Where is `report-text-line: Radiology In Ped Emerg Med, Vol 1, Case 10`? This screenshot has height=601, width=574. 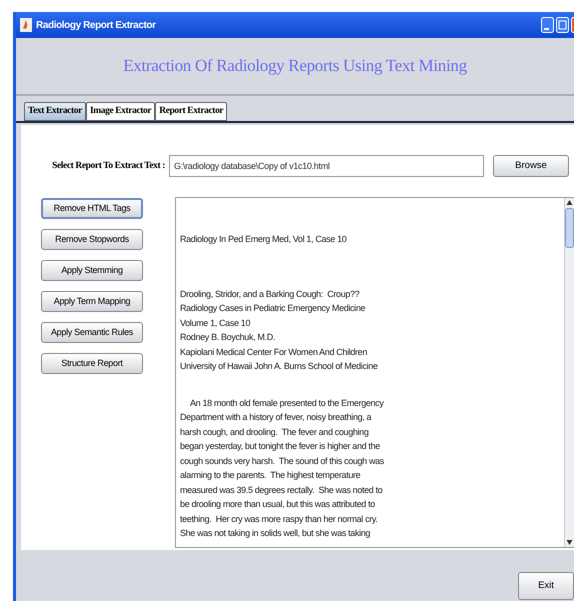 report-text-line: Radiology In Ped Emerg Med, Vol 1, Case 10 is located at coordinates (263, 239).